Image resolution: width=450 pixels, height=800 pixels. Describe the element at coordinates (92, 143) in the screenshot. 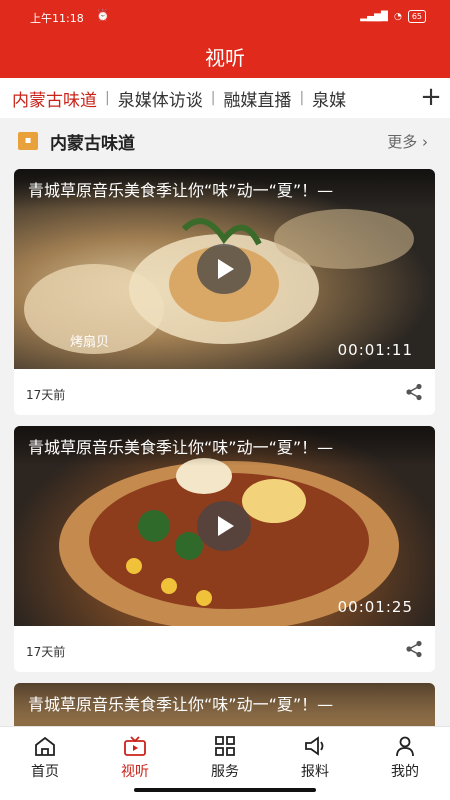

I see `section-title: 内蒙古味道` at that location.